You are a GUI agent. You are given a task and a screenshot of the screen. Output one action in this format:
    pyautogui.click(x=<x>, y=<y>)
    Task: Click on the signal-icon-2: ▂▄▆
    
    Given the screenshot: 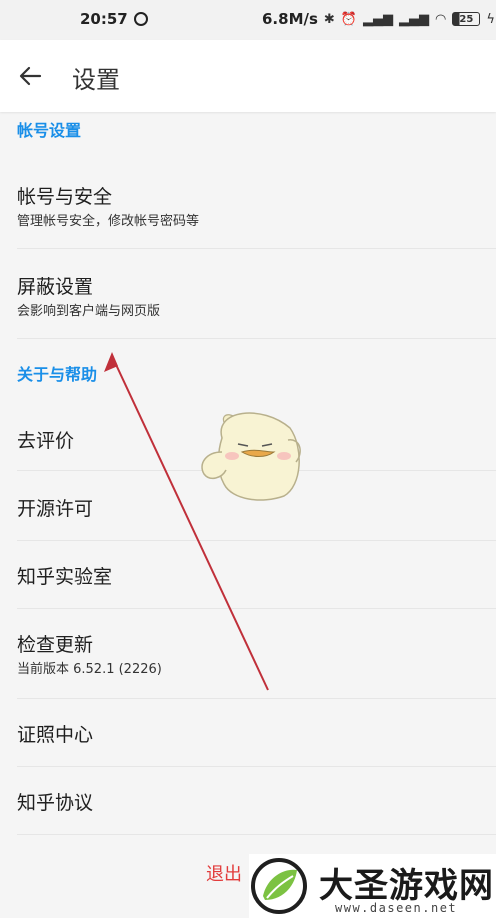 What is the action you would take?
    pyautogui.click(x=414, y=19)
    